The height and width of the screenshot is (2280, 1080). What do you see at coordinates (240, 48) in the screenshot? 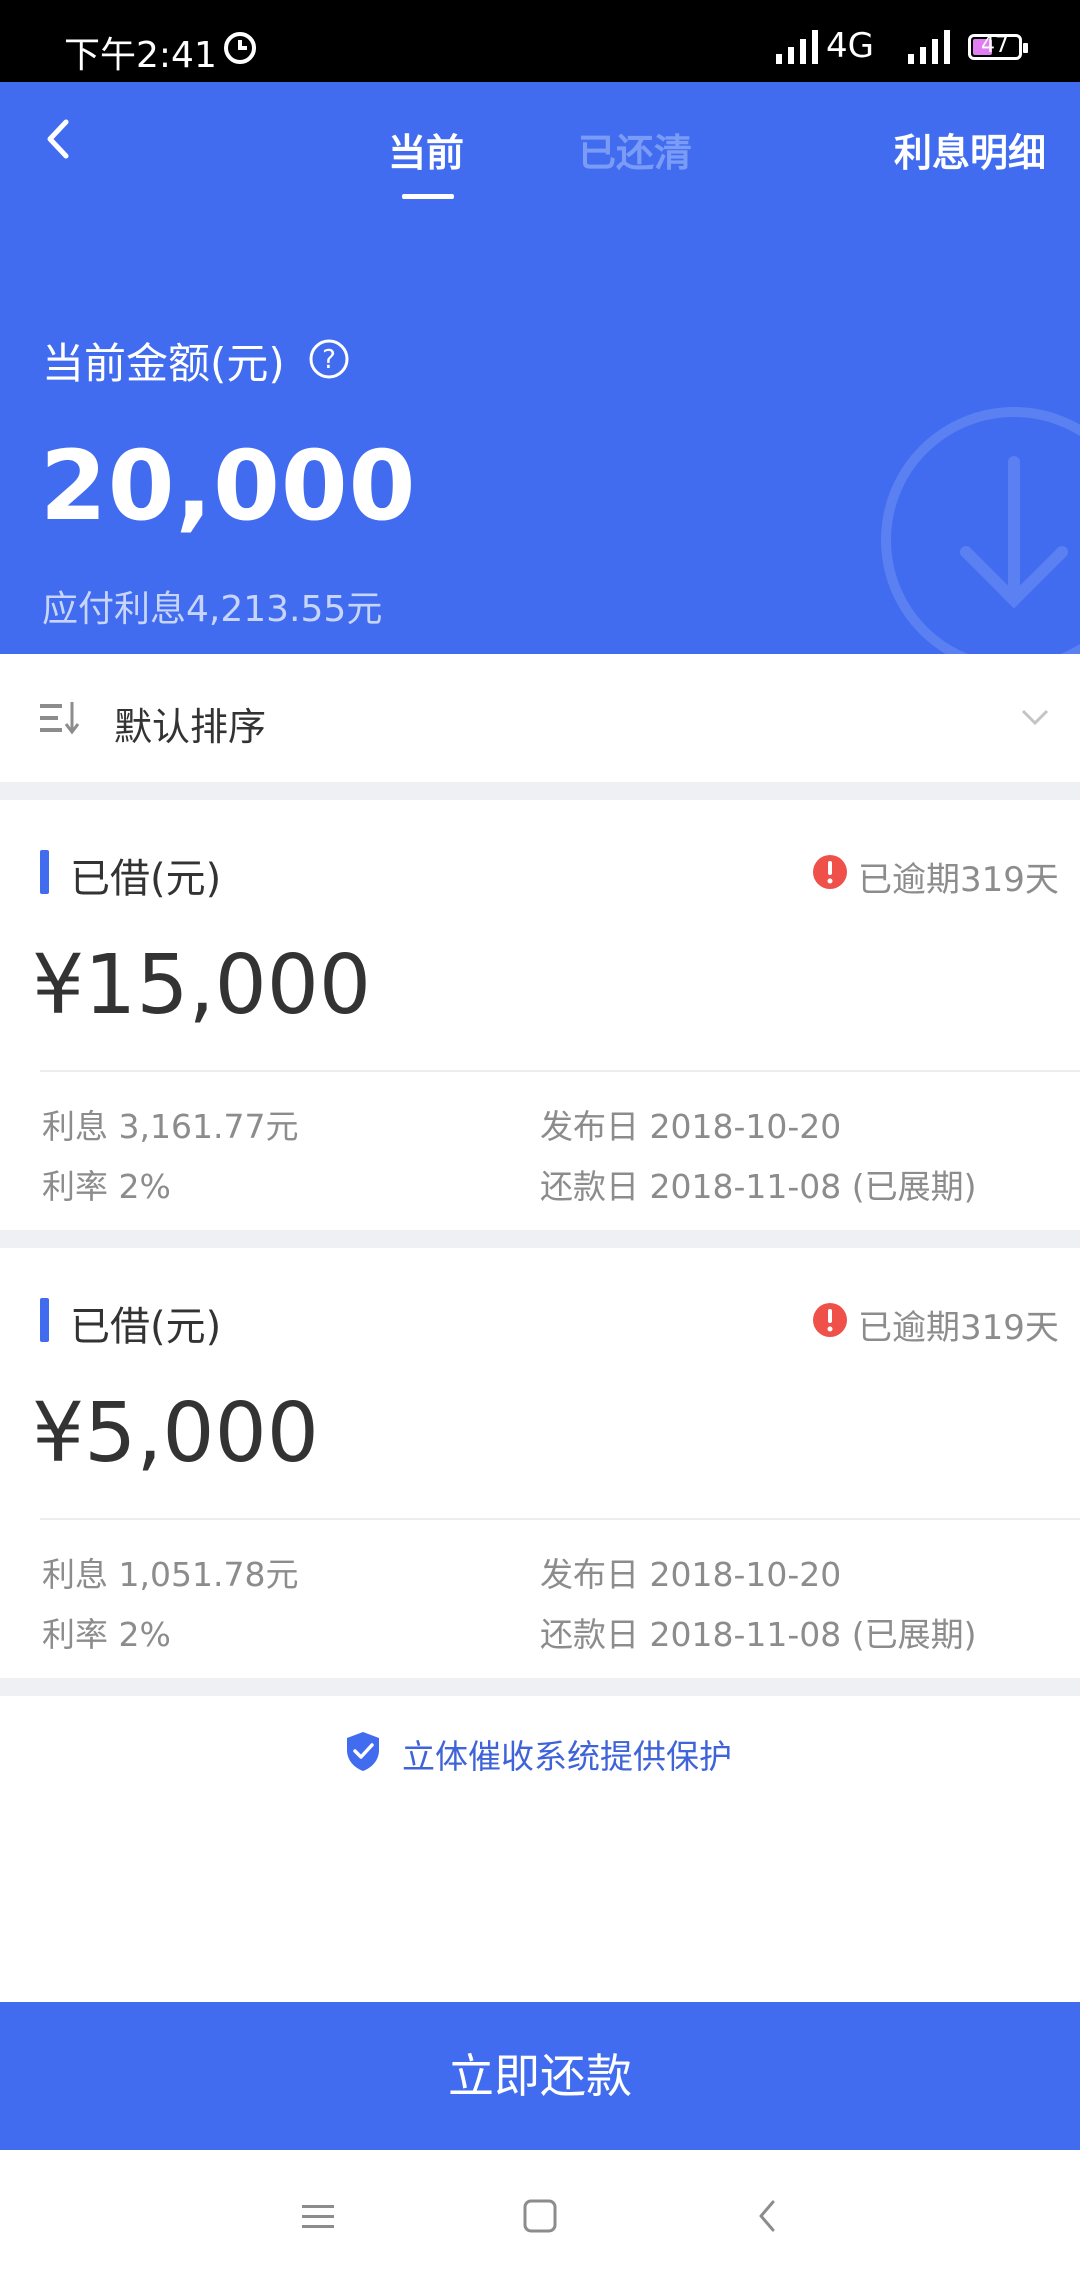
I see `alarm-icon` at bounding box center [240, 48].